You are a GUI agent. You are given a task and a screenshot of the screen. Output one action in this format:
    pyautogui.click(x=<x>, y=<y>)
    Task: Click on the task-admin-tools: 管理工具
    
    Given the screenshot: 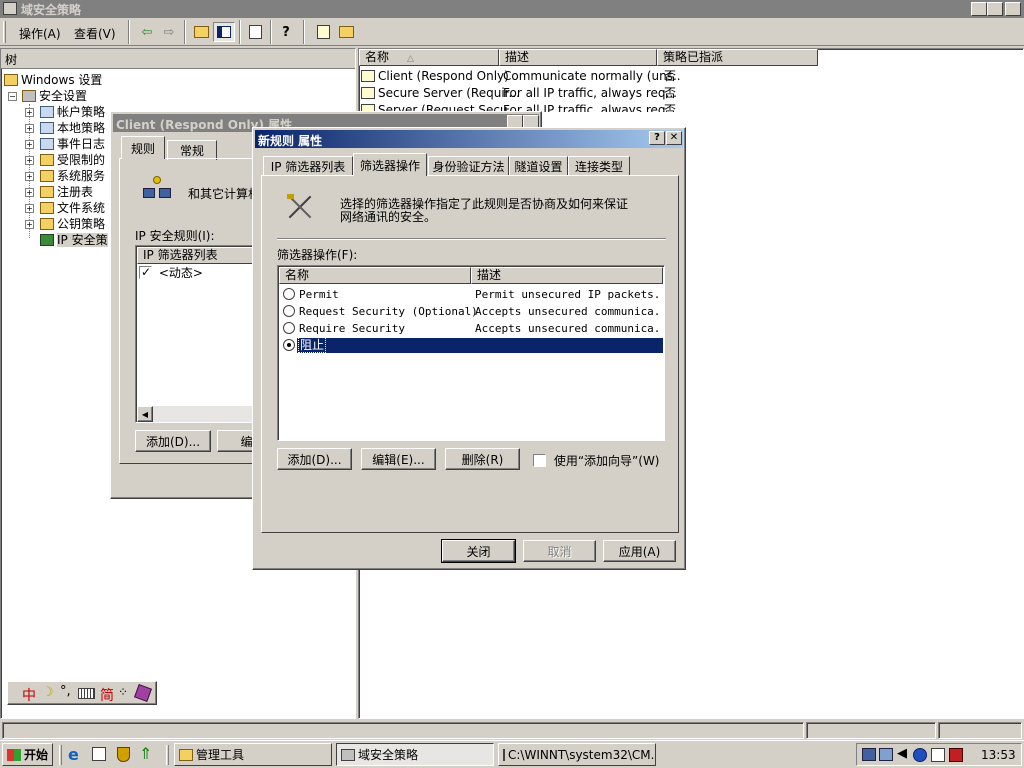 What is the action you would take?
    pyautogui.click(x=253, y=754)
    